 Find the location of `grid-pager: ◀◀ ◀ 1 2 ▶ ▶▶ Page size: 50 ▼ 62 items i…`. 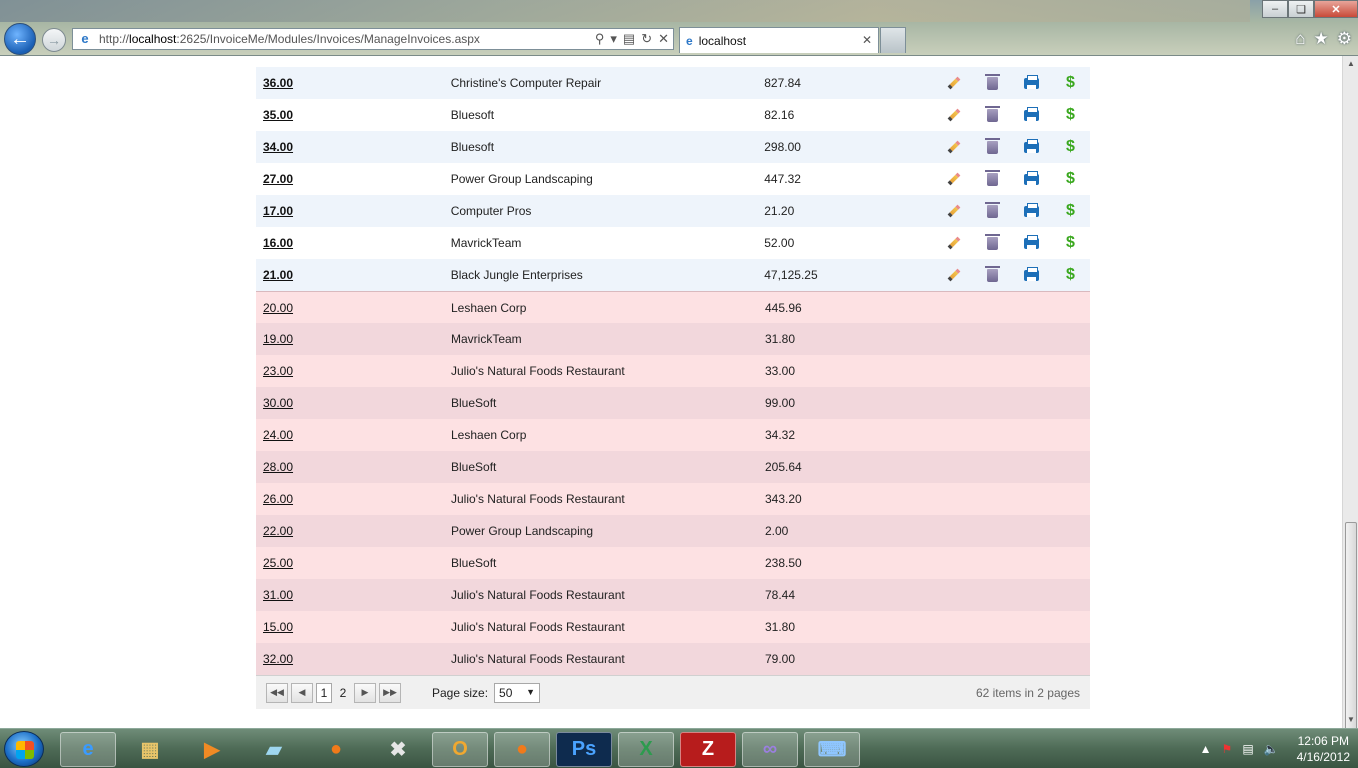

grid-pager: ◀◀ ◀ 1 2 ▶ ▶▶ Page size: 50 ▼ 62 items i… is located at coordinates (673, 692).